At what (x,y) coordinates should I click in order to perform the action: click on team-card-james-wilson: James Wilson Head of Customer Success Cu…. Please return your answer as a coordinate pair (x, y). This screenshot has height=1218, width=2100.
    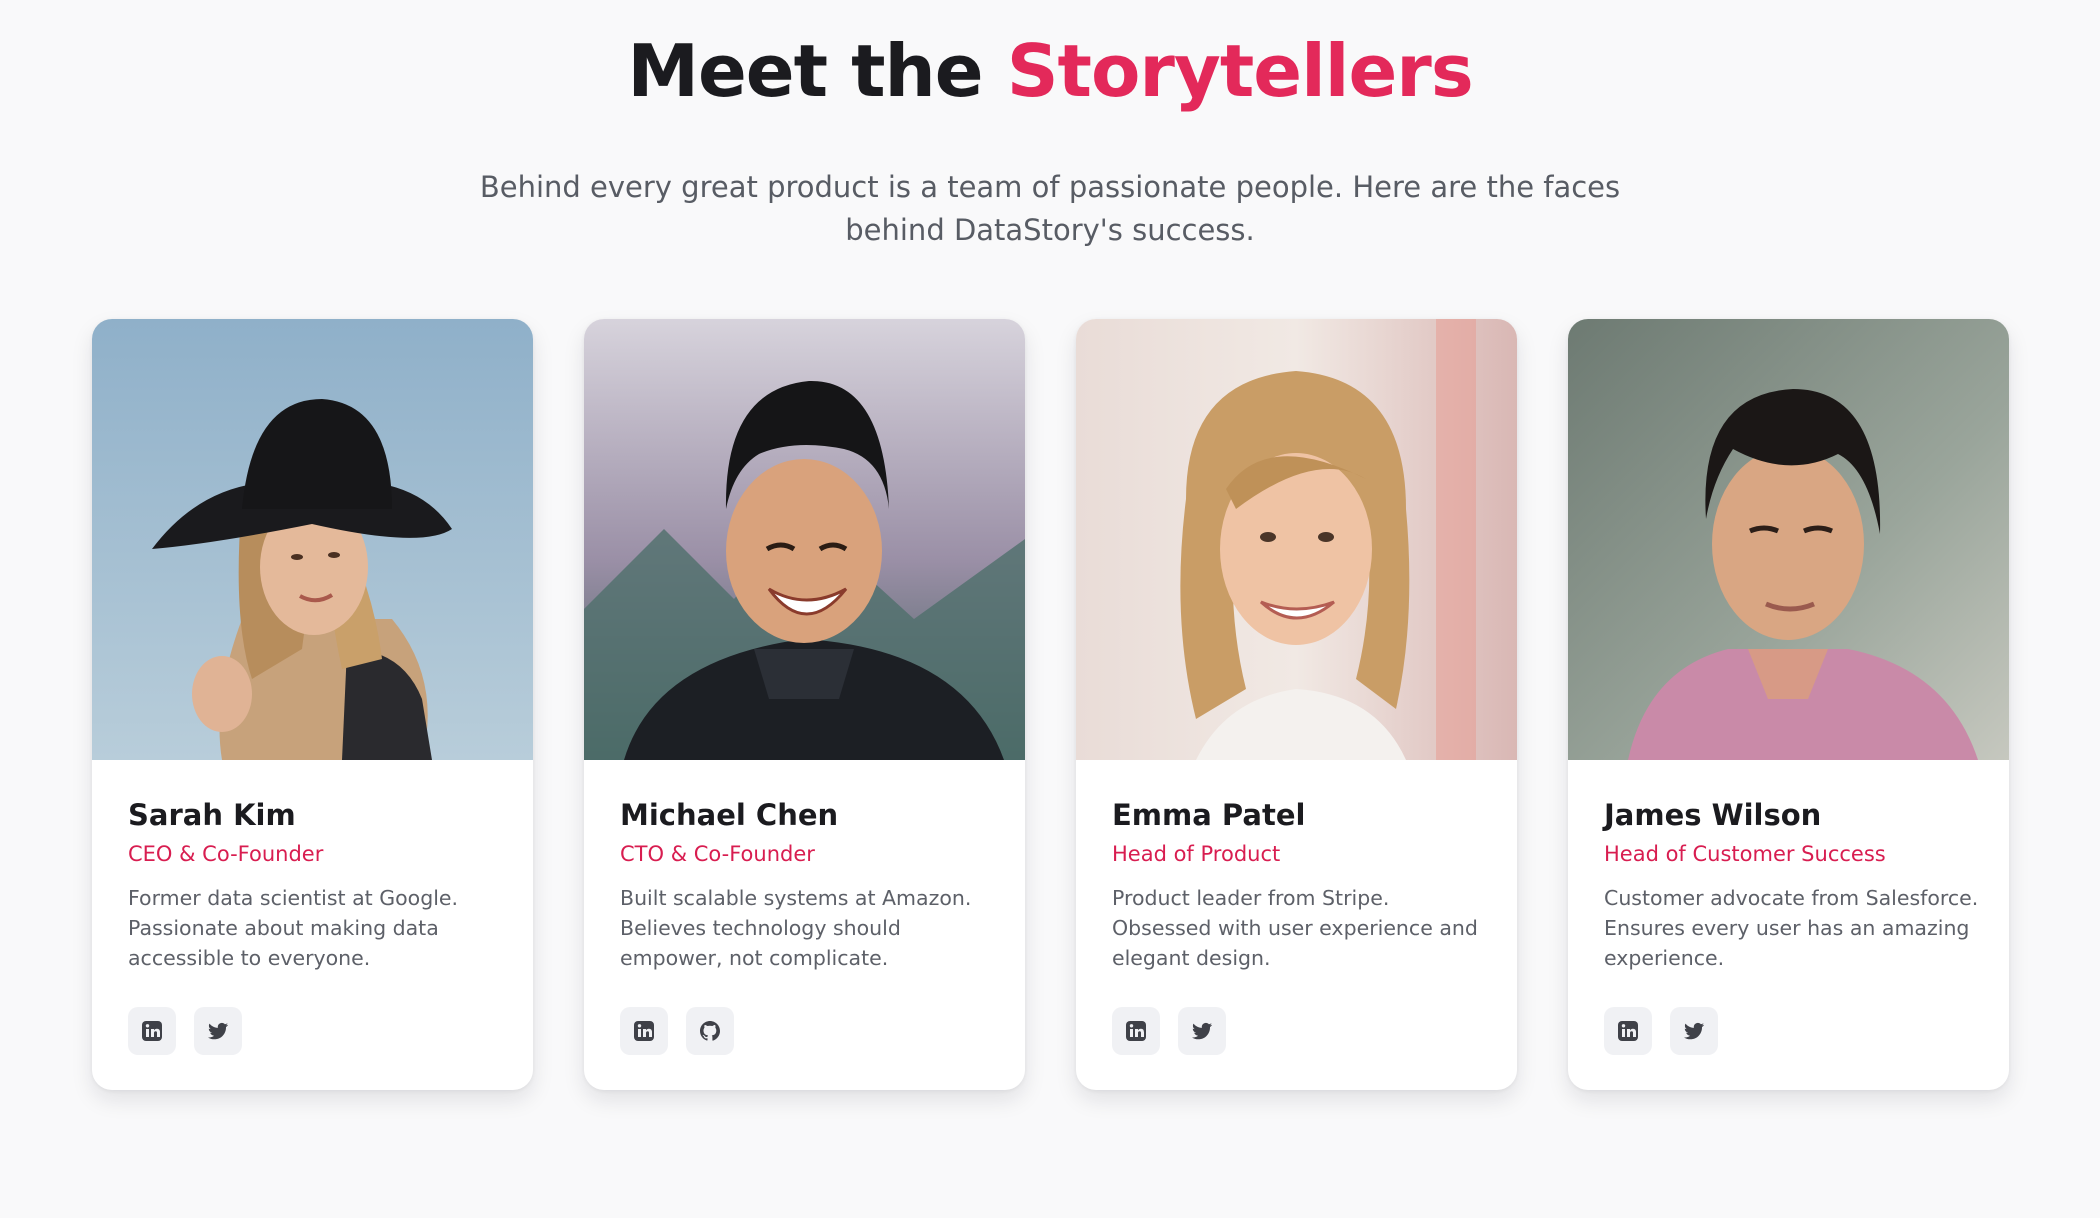
    Looking at the image, I should click on (1788, 704).